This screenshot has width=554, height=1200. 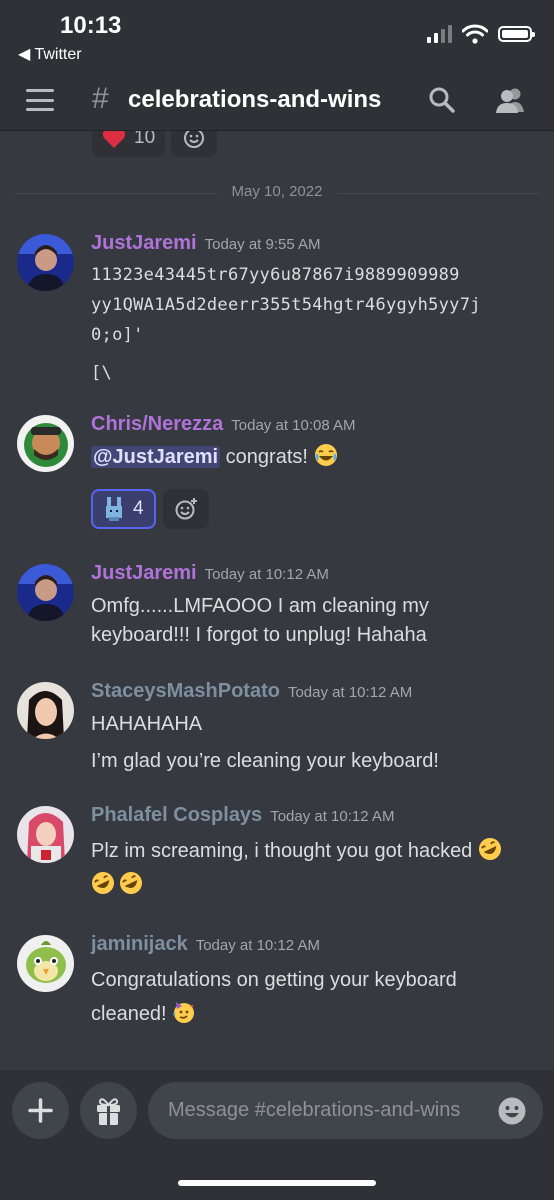 What do you see at coordinates (183, 1012) in the screenshot?
I see `partying-face-emoji-icon` at bounding box center [183, 1012].